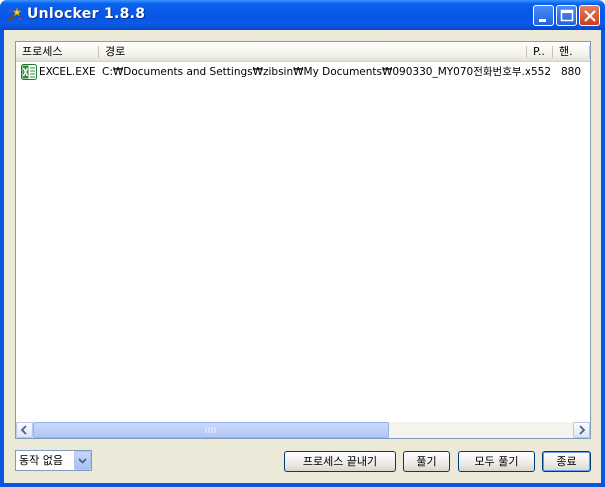  I want to click on unlock-all-button: 모두 풀기, so click(496, 461).